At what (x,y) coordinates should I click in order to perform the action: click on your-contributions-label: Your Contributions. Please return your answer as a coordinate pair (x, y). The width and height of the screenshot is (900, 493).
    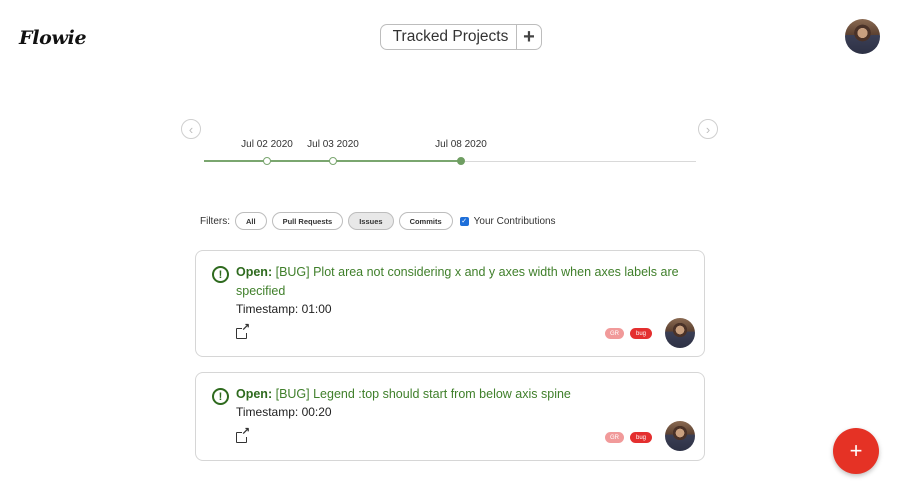
    Looking at the image, I should click on (514, 221).